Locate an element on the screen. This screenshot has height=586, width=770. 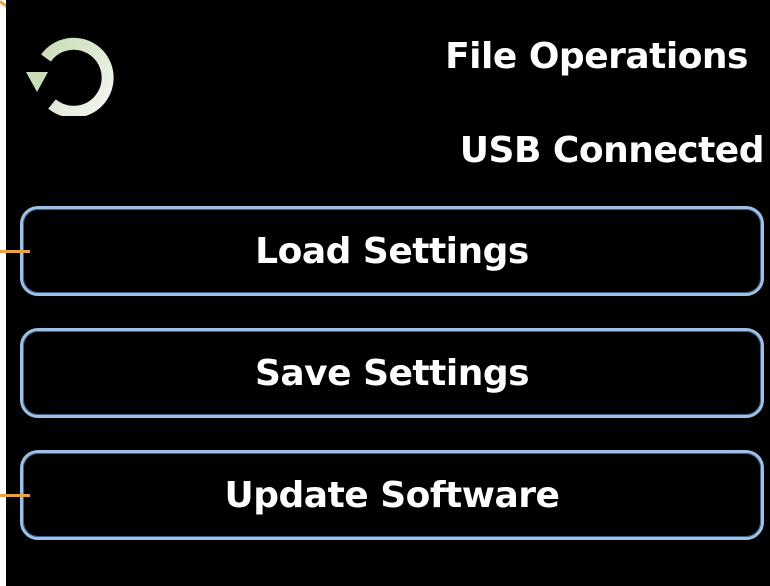
update-software-label: Update Software is located at coordinates (392, 495).